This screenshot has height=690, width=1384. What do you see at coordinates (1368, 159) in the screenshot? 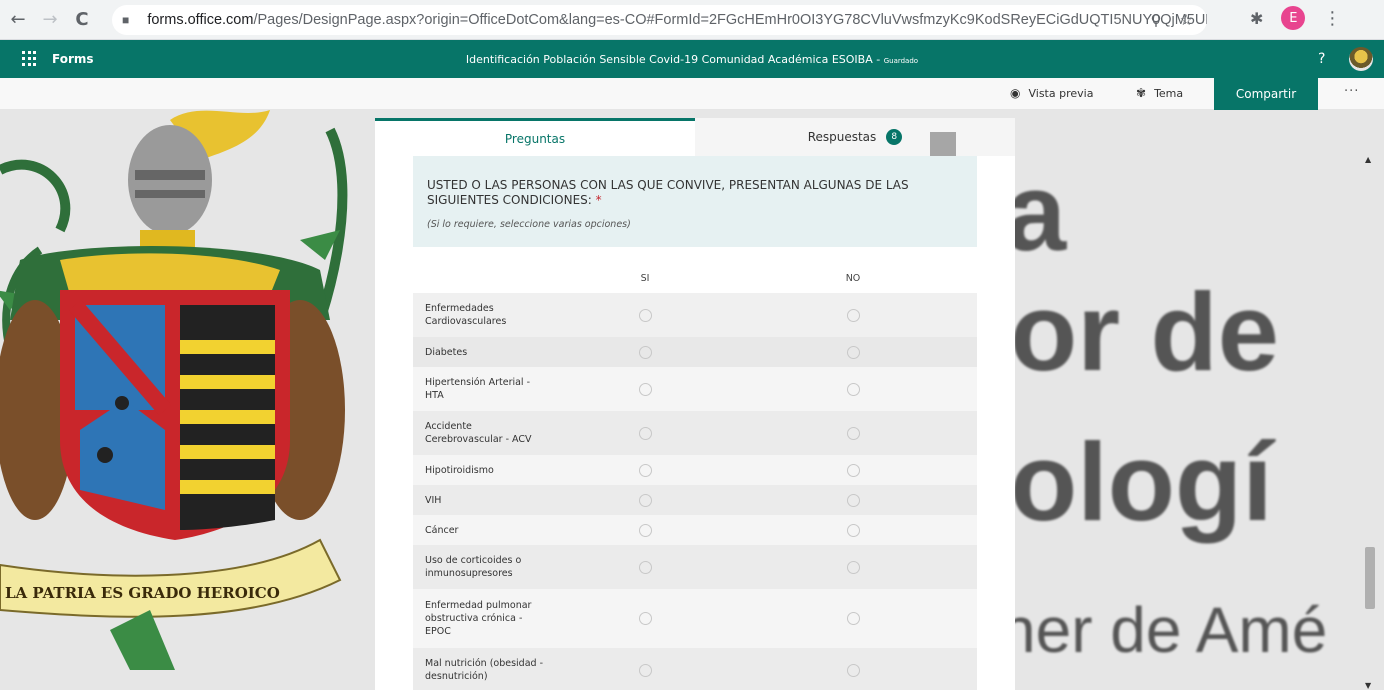
I see `scroll-up-icon: ▲` at bounding box center [1368, 159].